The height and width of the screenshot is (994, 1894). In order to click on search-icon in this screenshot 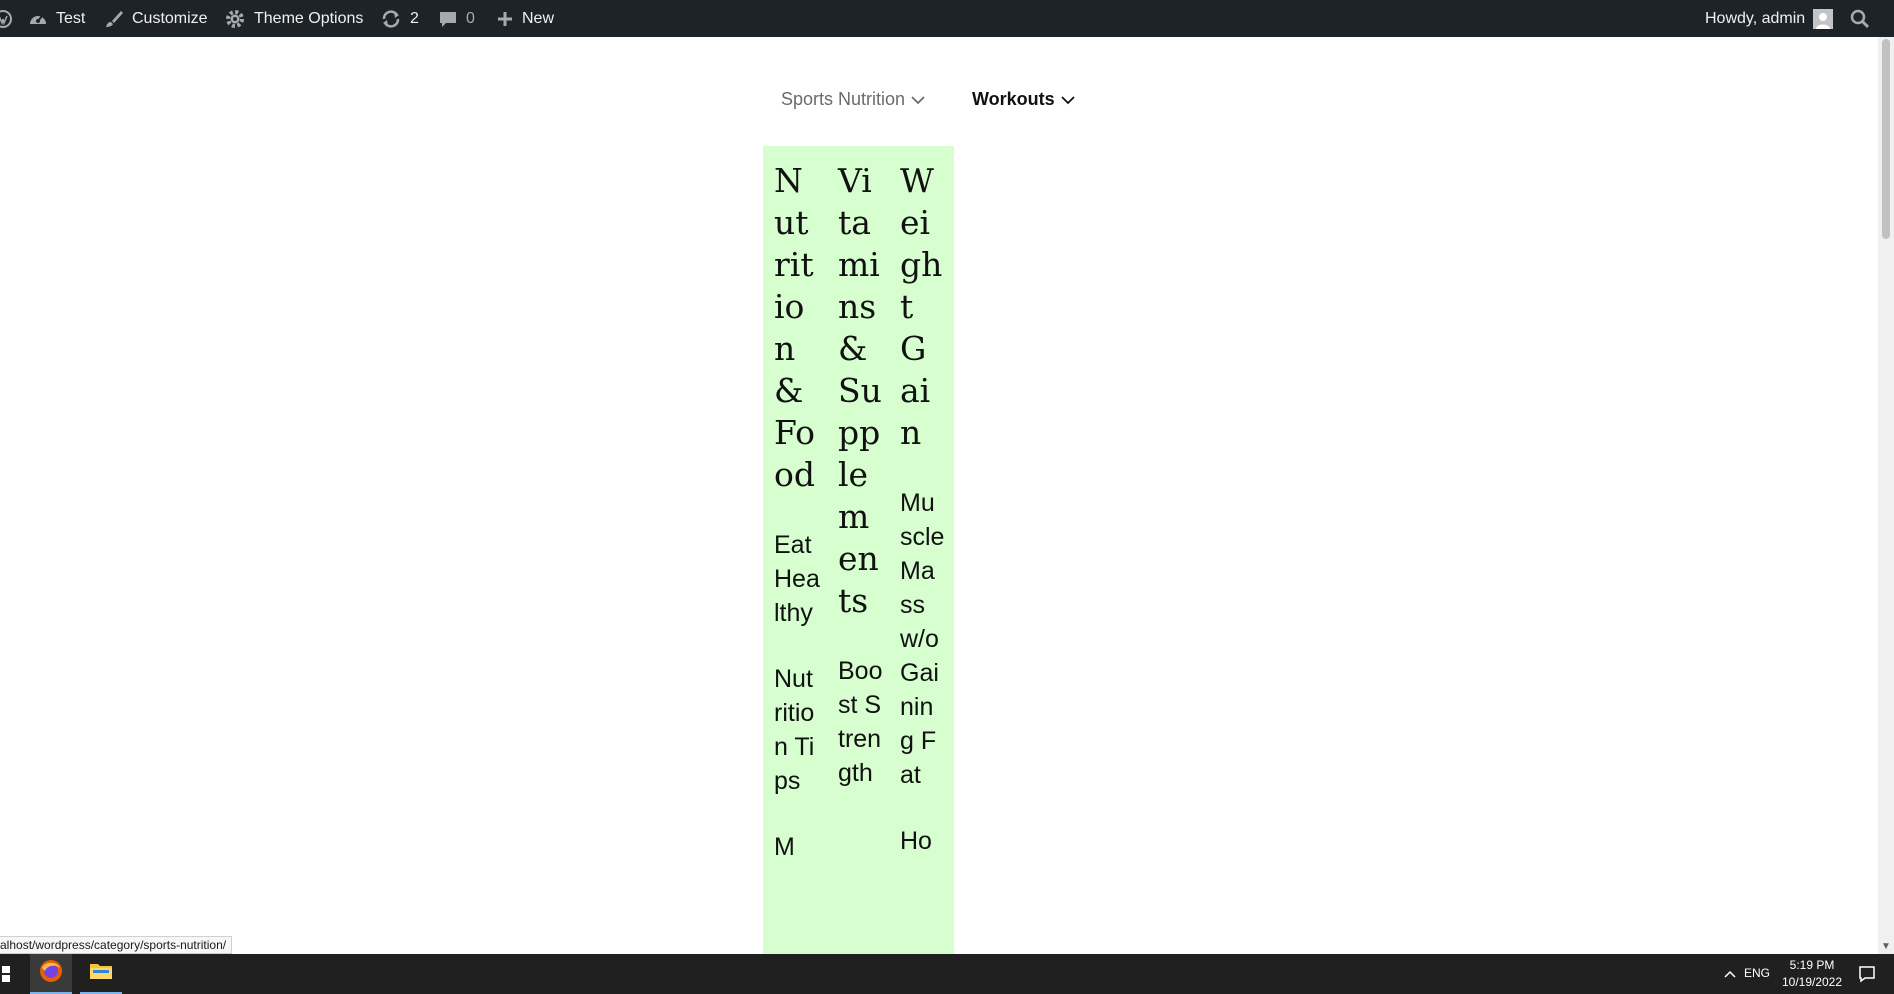, I will do `click(1860, 18)`.